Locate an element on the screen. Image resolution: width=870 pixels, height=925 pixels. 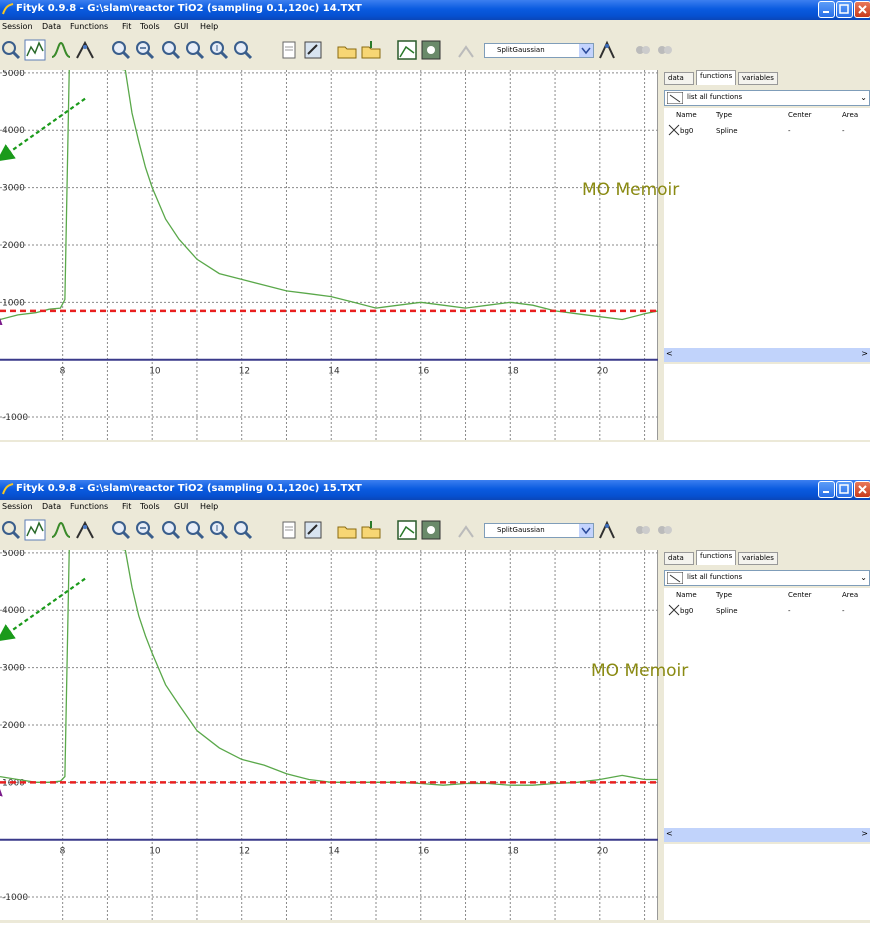
y-tick-label: -1000 is located at coordinates (15, 418).